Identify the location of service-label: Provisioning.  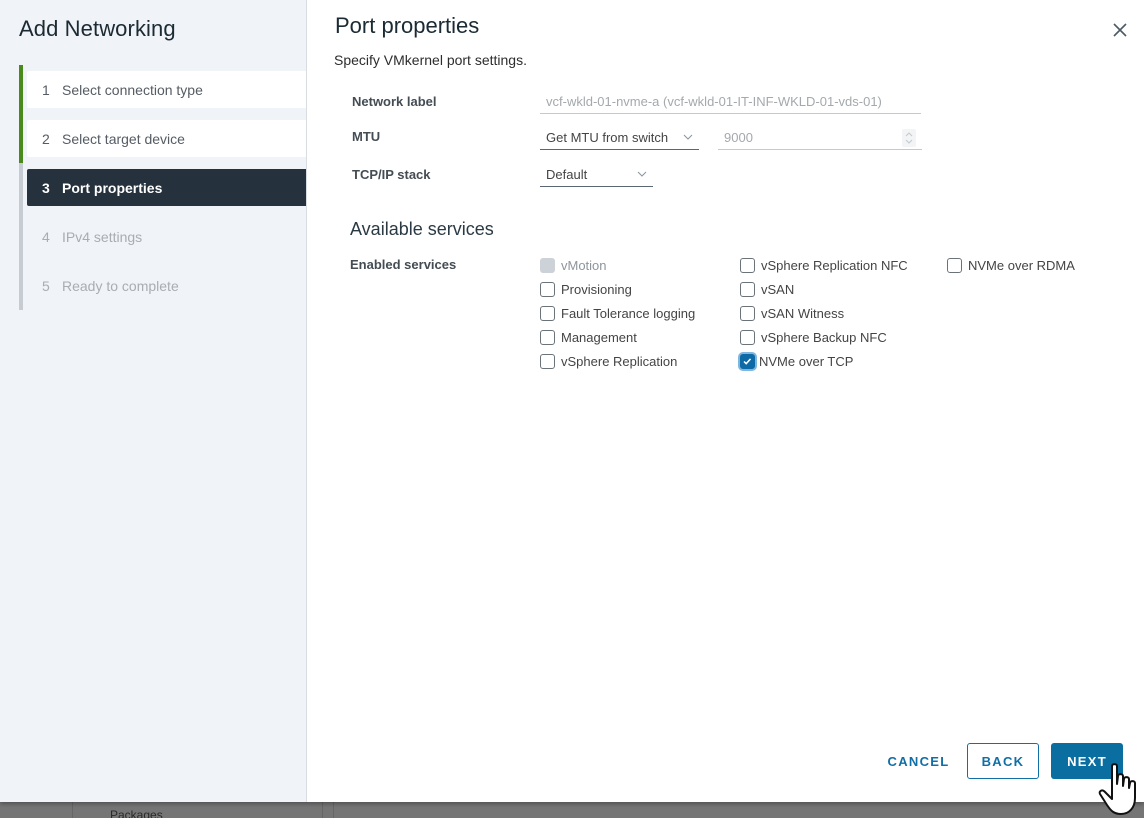
(596, 289).